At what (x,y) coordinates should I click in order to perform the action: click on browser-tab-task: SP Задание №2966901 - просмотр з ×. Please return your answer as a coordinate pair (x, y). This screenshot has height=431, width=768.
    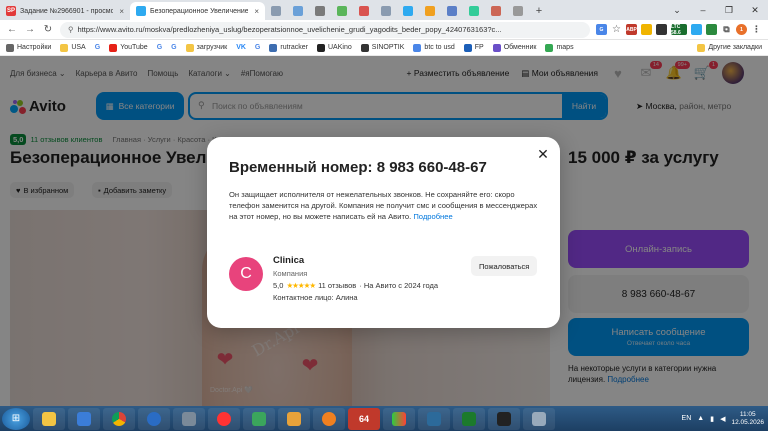
    Looking at the image, I should click on (65, 11).